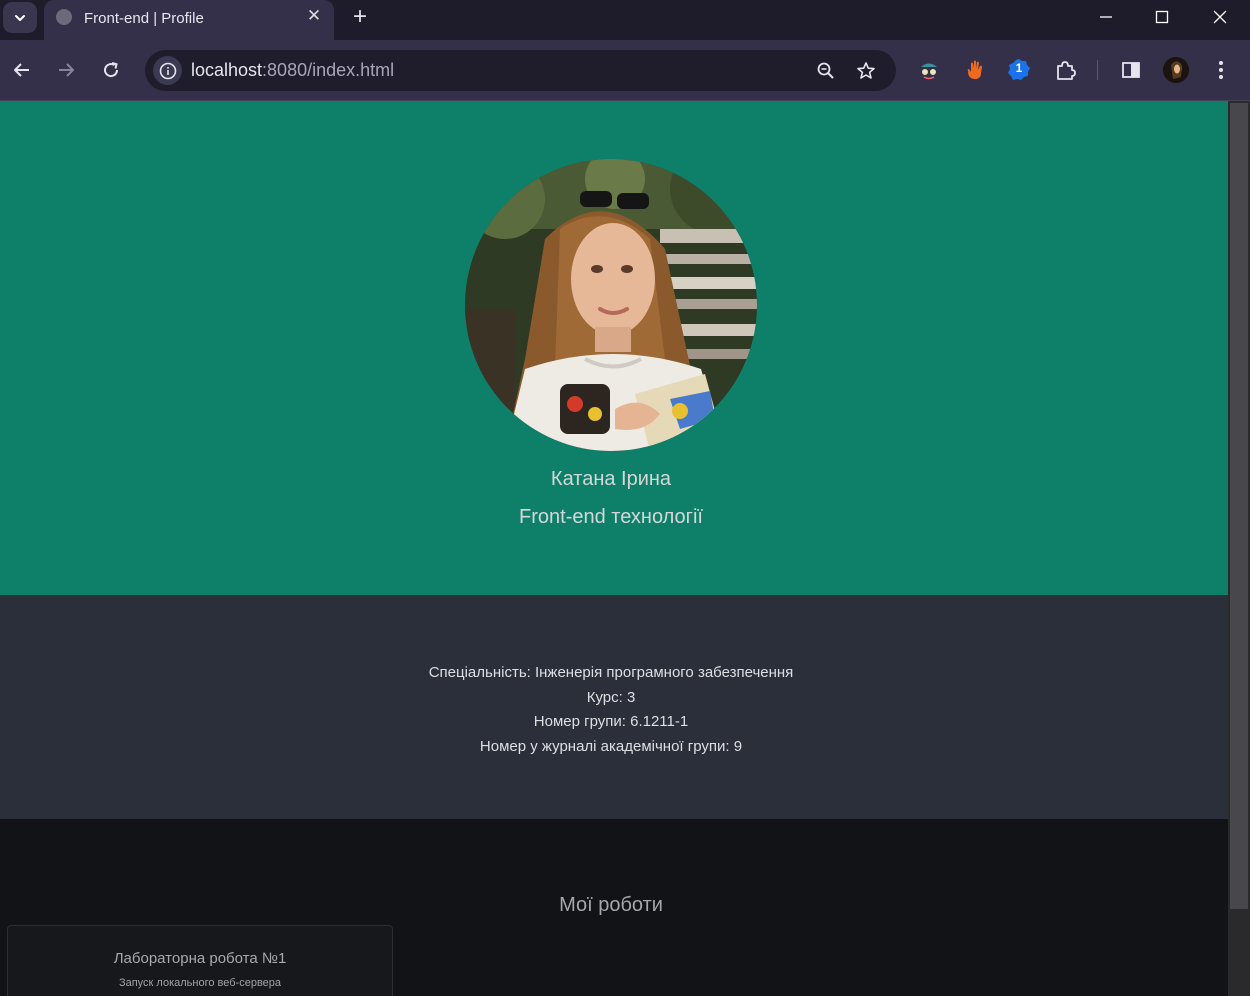  I want to click on back-button, so click(22, 70).